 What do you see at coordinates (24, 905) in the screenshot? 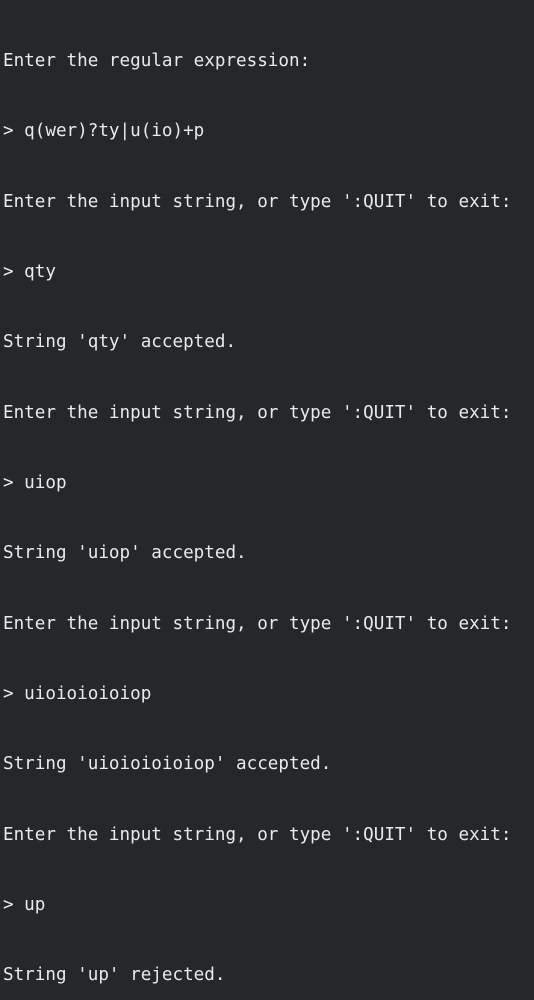
I see `terminal-line: > up` at bounding box center [24, 905].